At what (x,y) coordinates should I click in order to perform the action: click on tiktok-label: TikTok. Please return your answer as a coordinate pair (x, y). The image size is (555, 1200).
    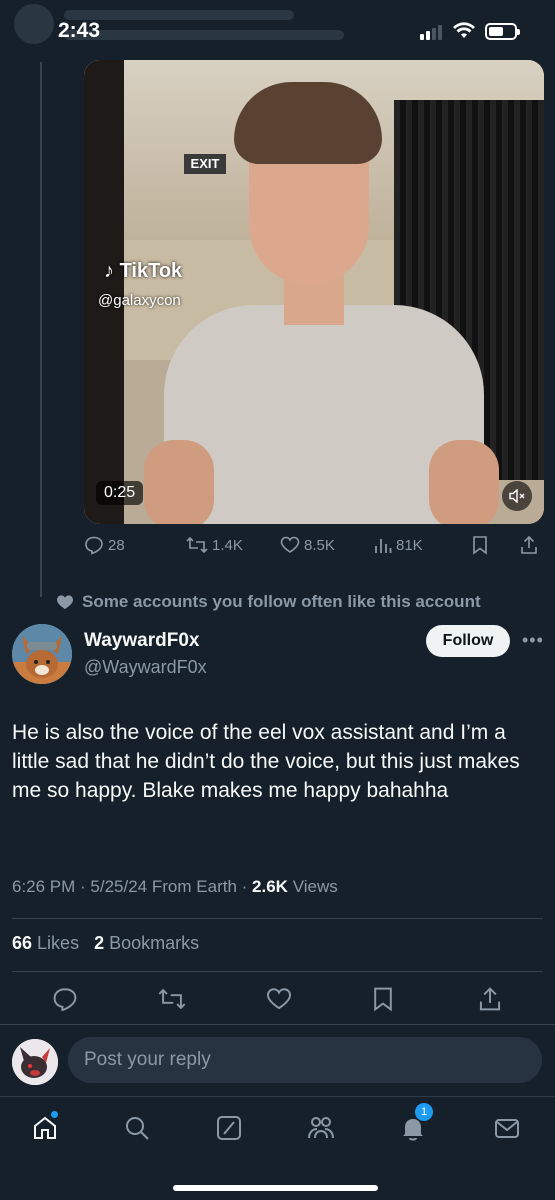
    Looking at the image, I should click on (151, 271).